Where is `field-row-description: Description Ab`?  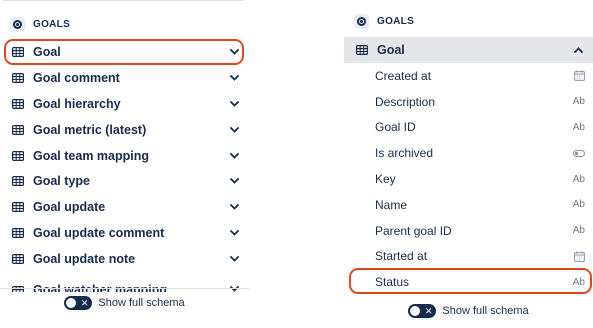 field-row-description: Description Ab is located at coordinates (468, 102).